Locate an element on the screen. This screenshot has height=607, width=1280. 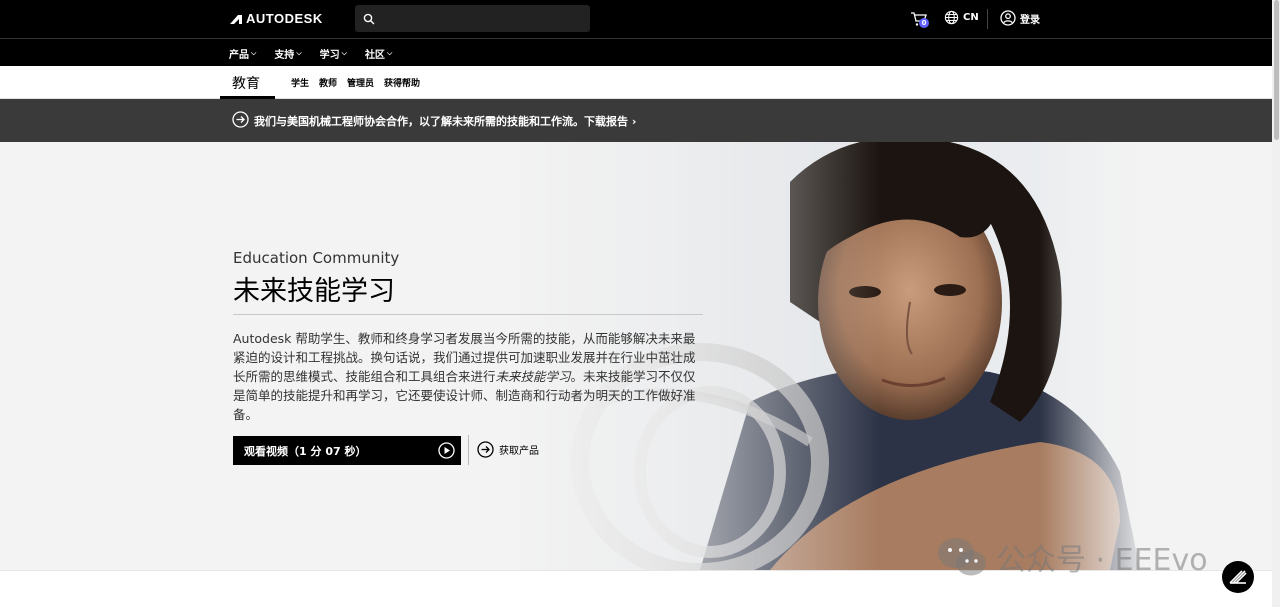
sub-nav: 教育 学生 教师 管理员 获得帮助 is located at coordinates (636, 82).